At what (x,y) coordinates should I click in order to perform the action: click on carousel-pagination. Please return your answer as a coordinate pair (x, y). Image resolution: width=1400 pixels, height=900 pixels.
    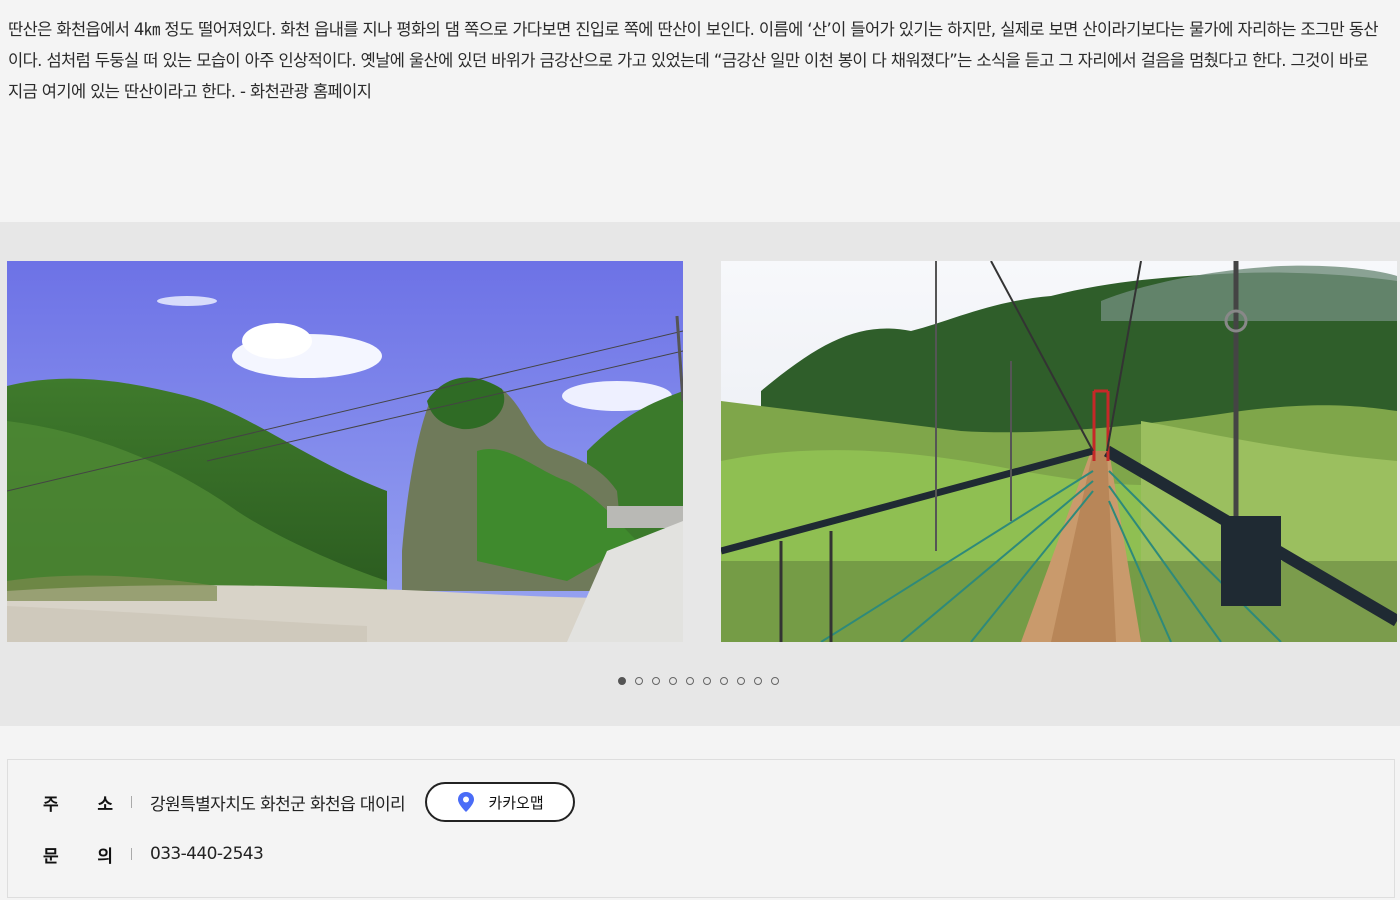
    Looking at the image, I should click on (700, 681).